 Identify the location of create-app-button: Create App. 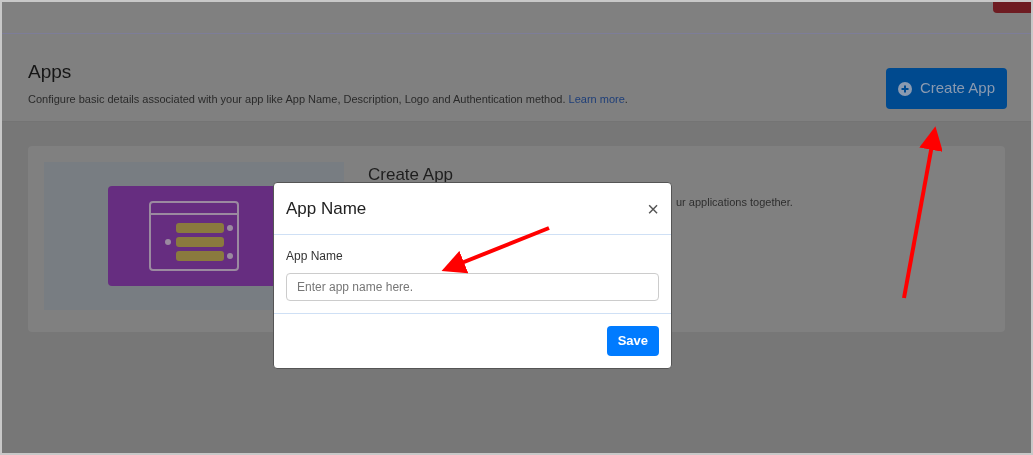
(946, 88).